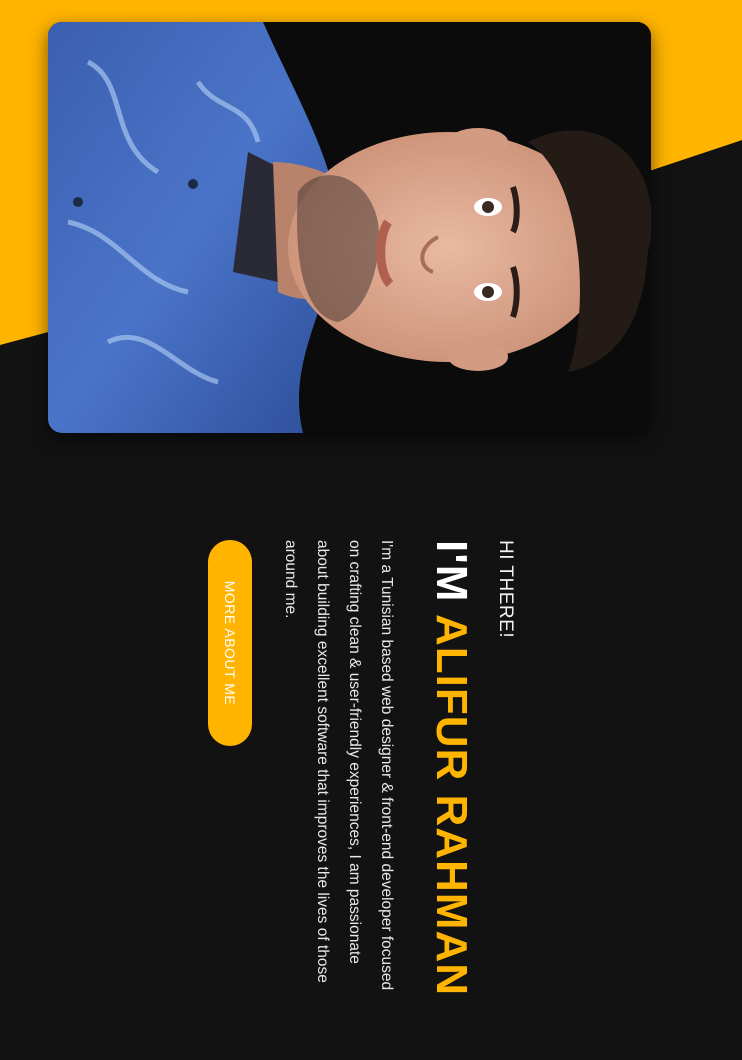 This screenshot has height=1060, width=742. Describe the element at coordinates (230, 643) in the screenshot. I see `more-about-me-button: MORE ABOUT ME` at that location.